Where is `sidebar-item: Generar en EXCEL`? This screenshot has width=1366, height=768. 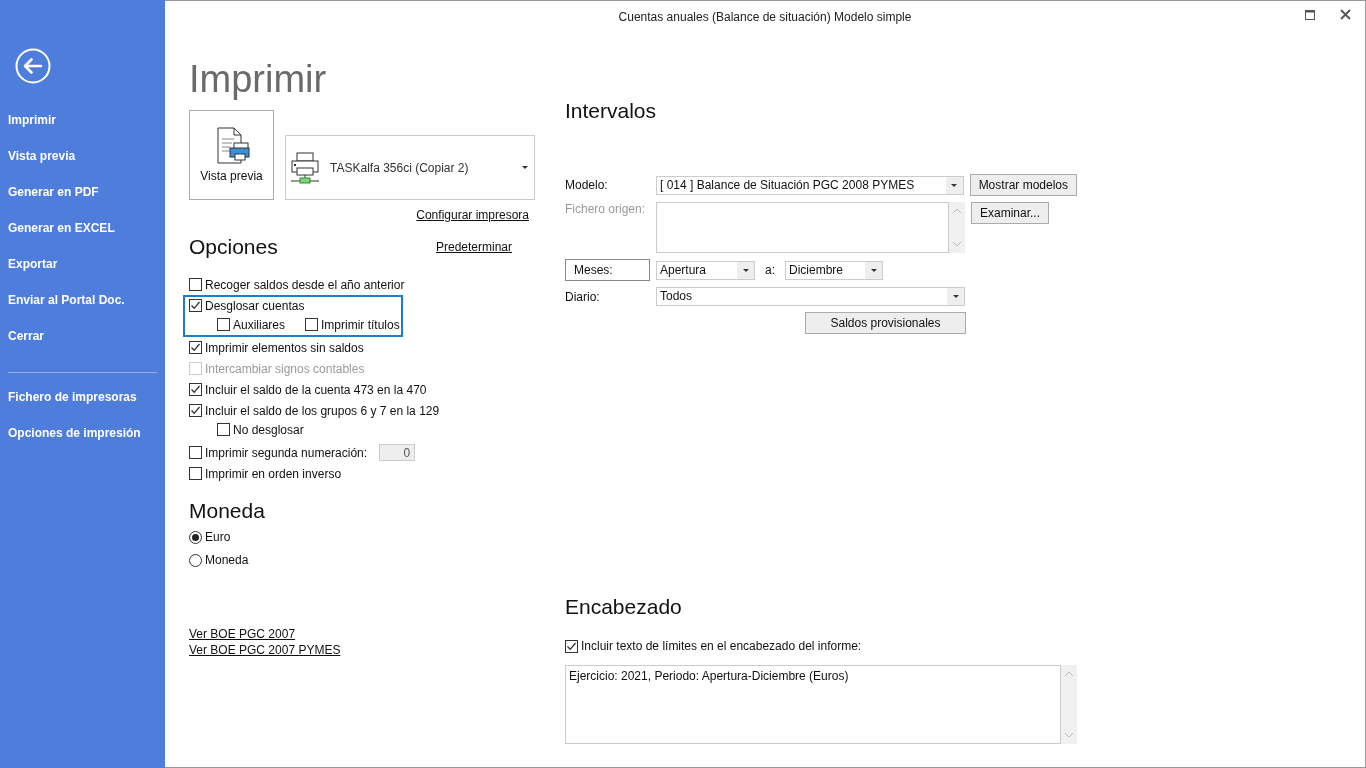 sidebar-item: Generar en EXCEL is located at coordinates (61, 228).